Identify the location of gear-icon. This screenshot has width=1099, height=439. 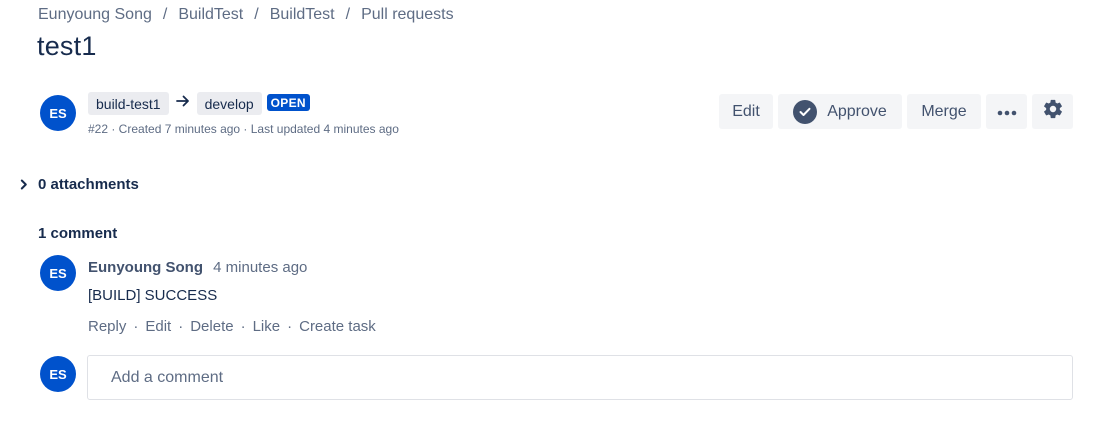
(1053, 111).